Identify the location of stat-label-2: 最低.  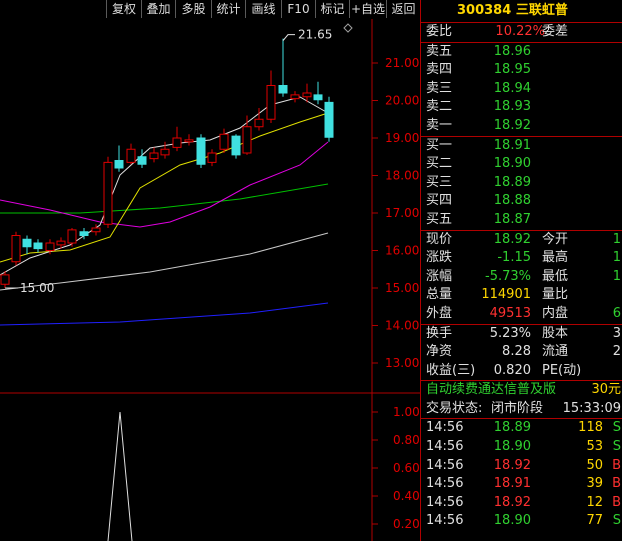
(555, 276).